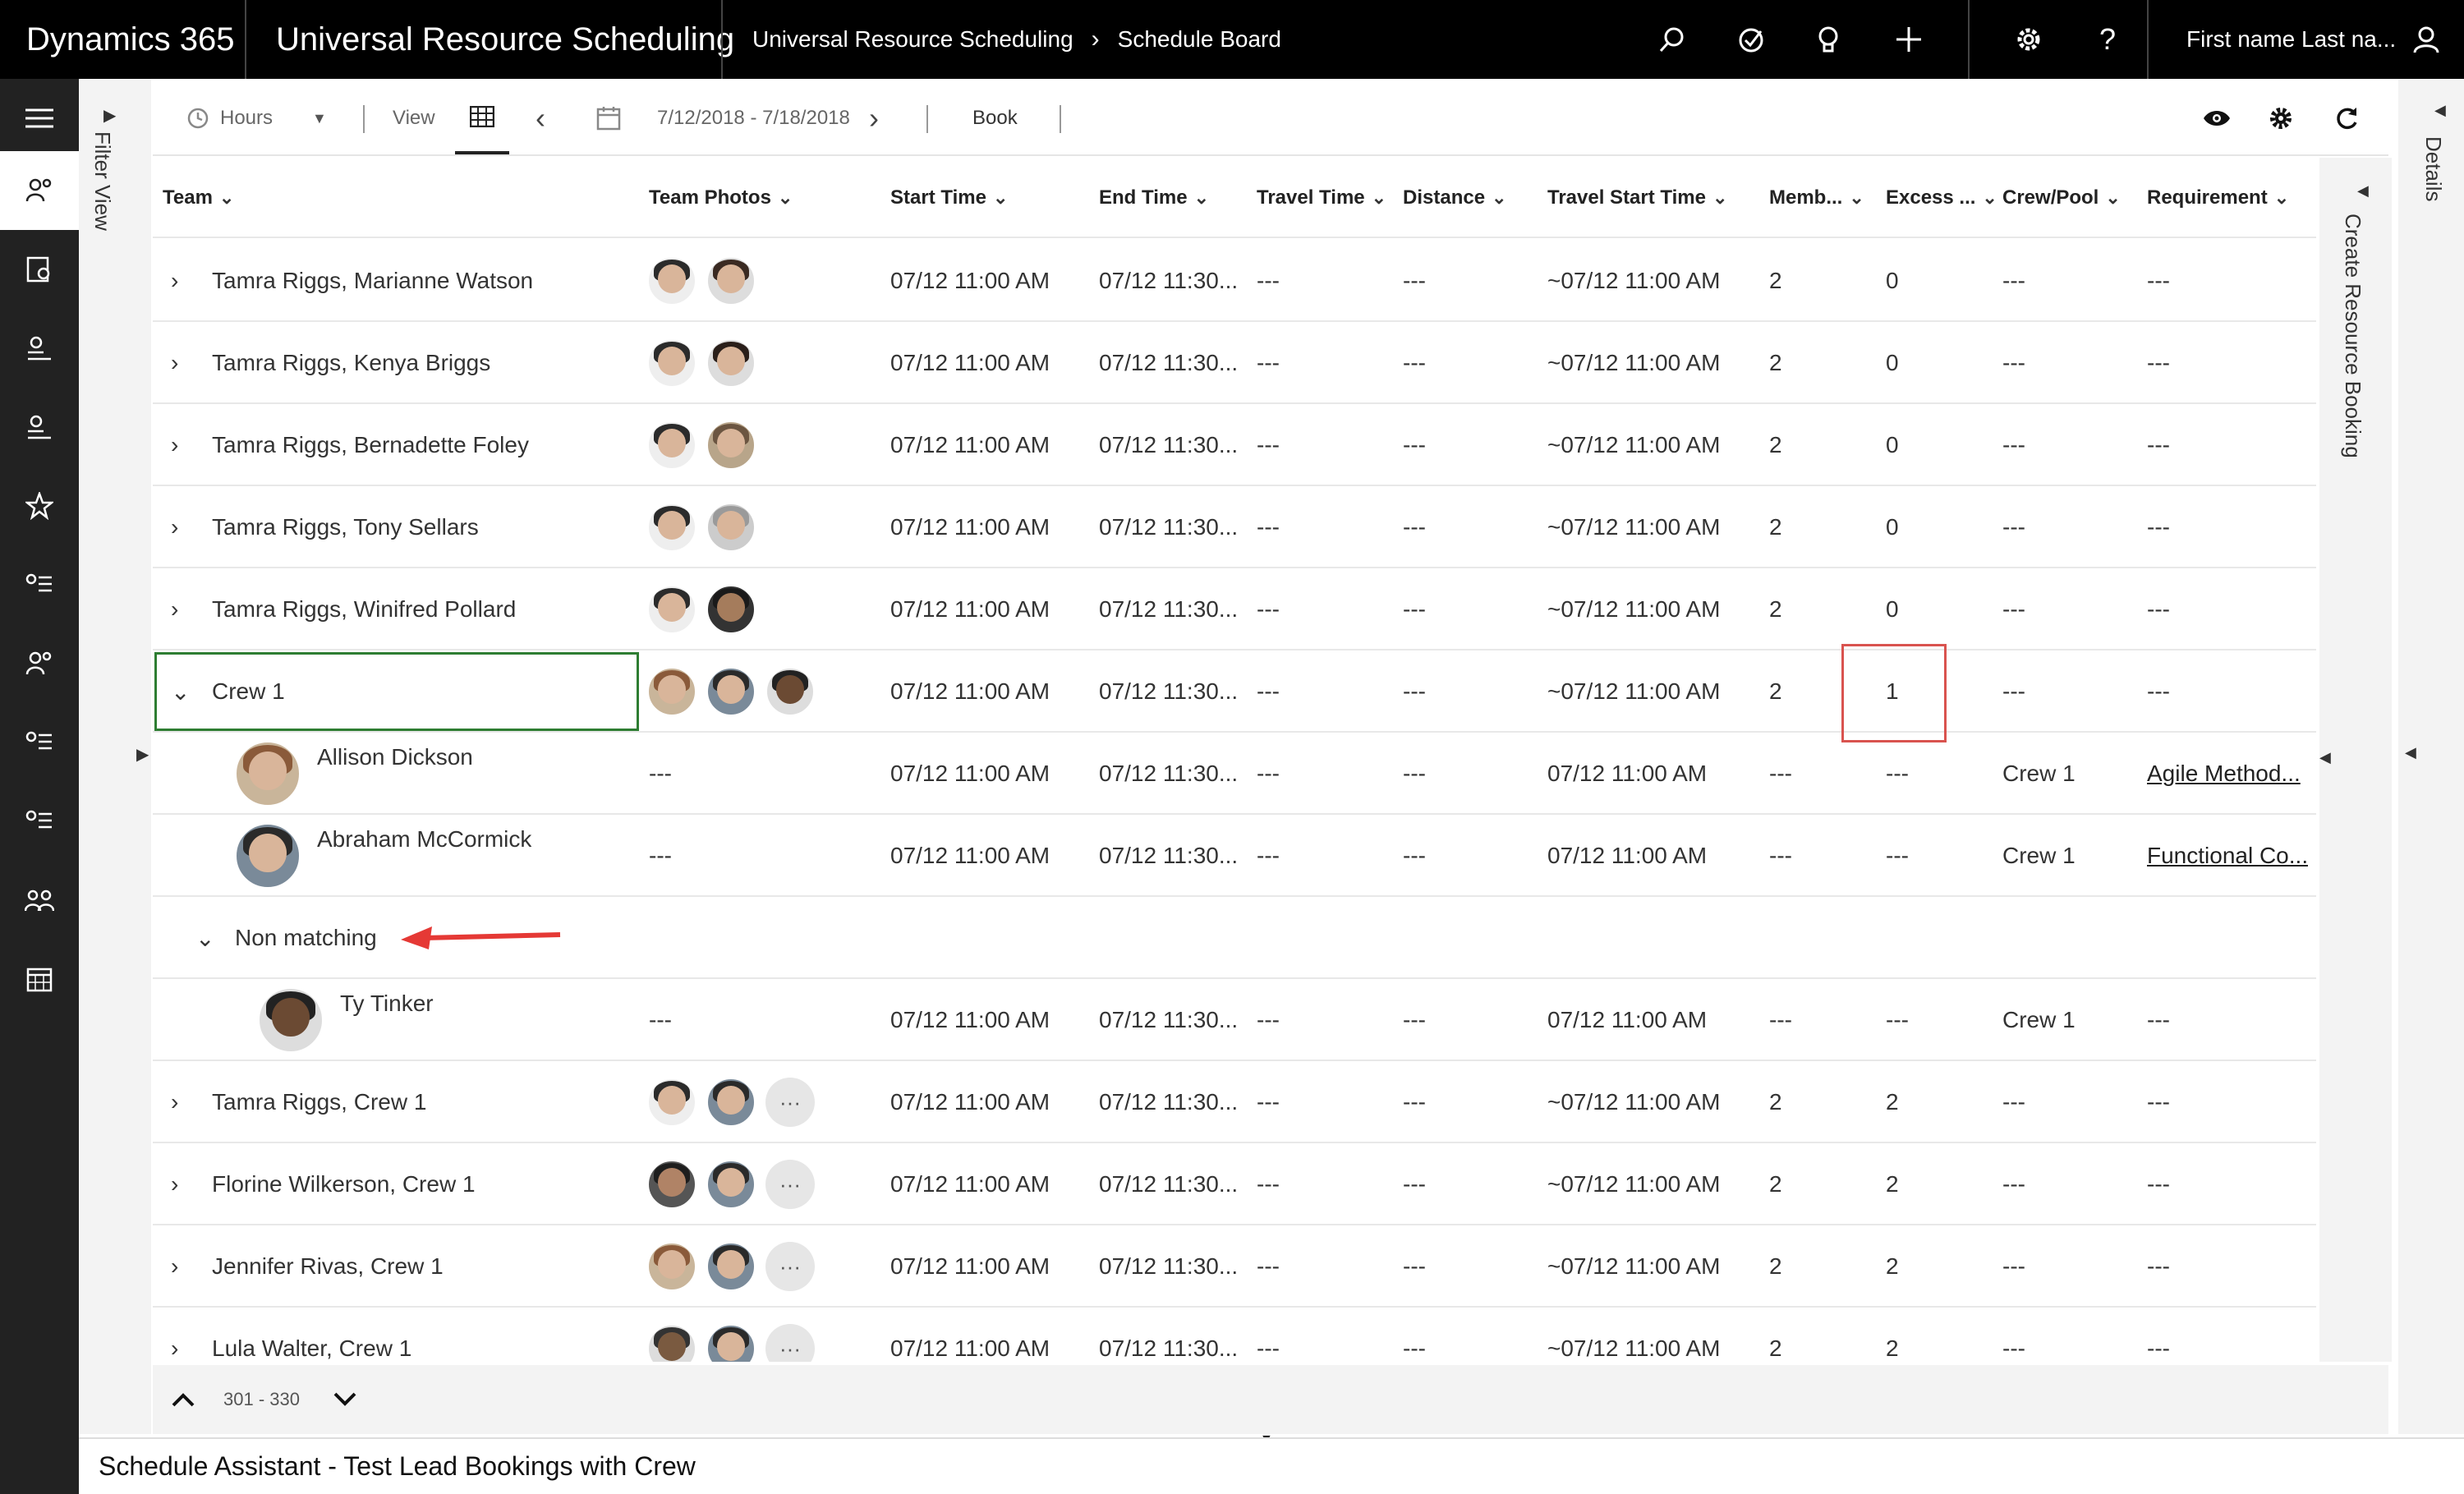 The height and width of the screenshot is (1494, 2464). I want to click on column-header-team: Team ⌄, so click(198, 198).